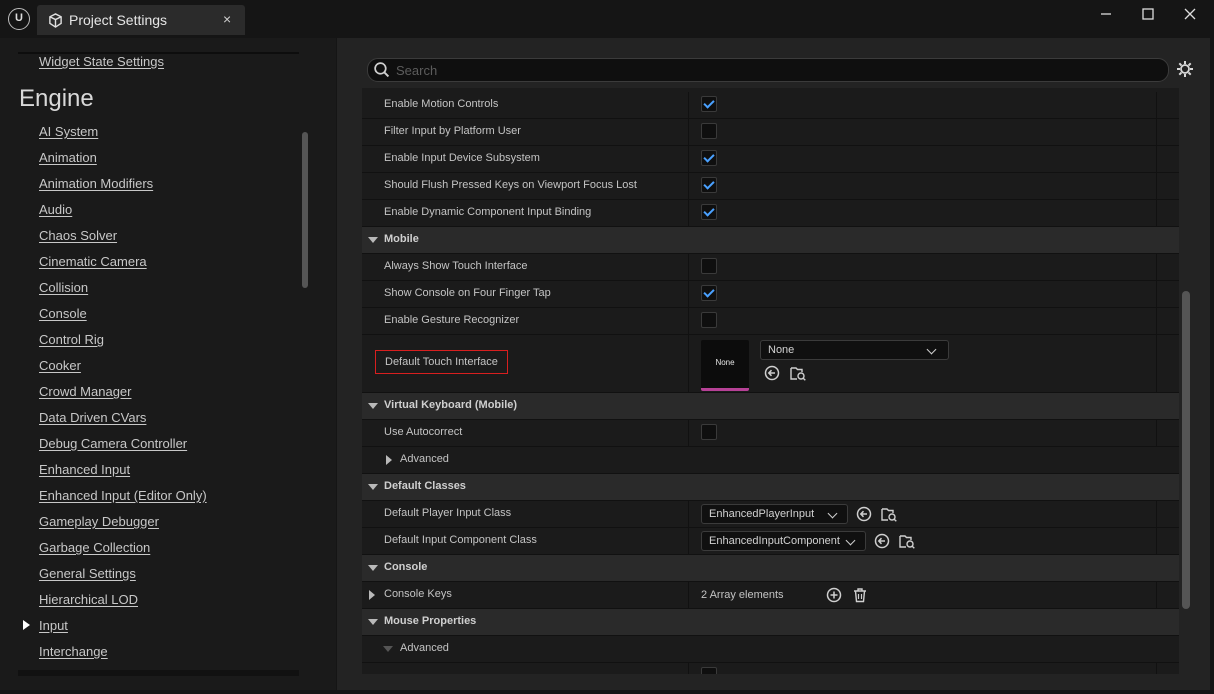 The height and width of the screenshot is (694, 1214). What do you see at coordinates (92, 417) in the screenshot?
I see `sidebar-item-data-driven-cvars: Data Driven CVars` at bounding box center [92, 417].